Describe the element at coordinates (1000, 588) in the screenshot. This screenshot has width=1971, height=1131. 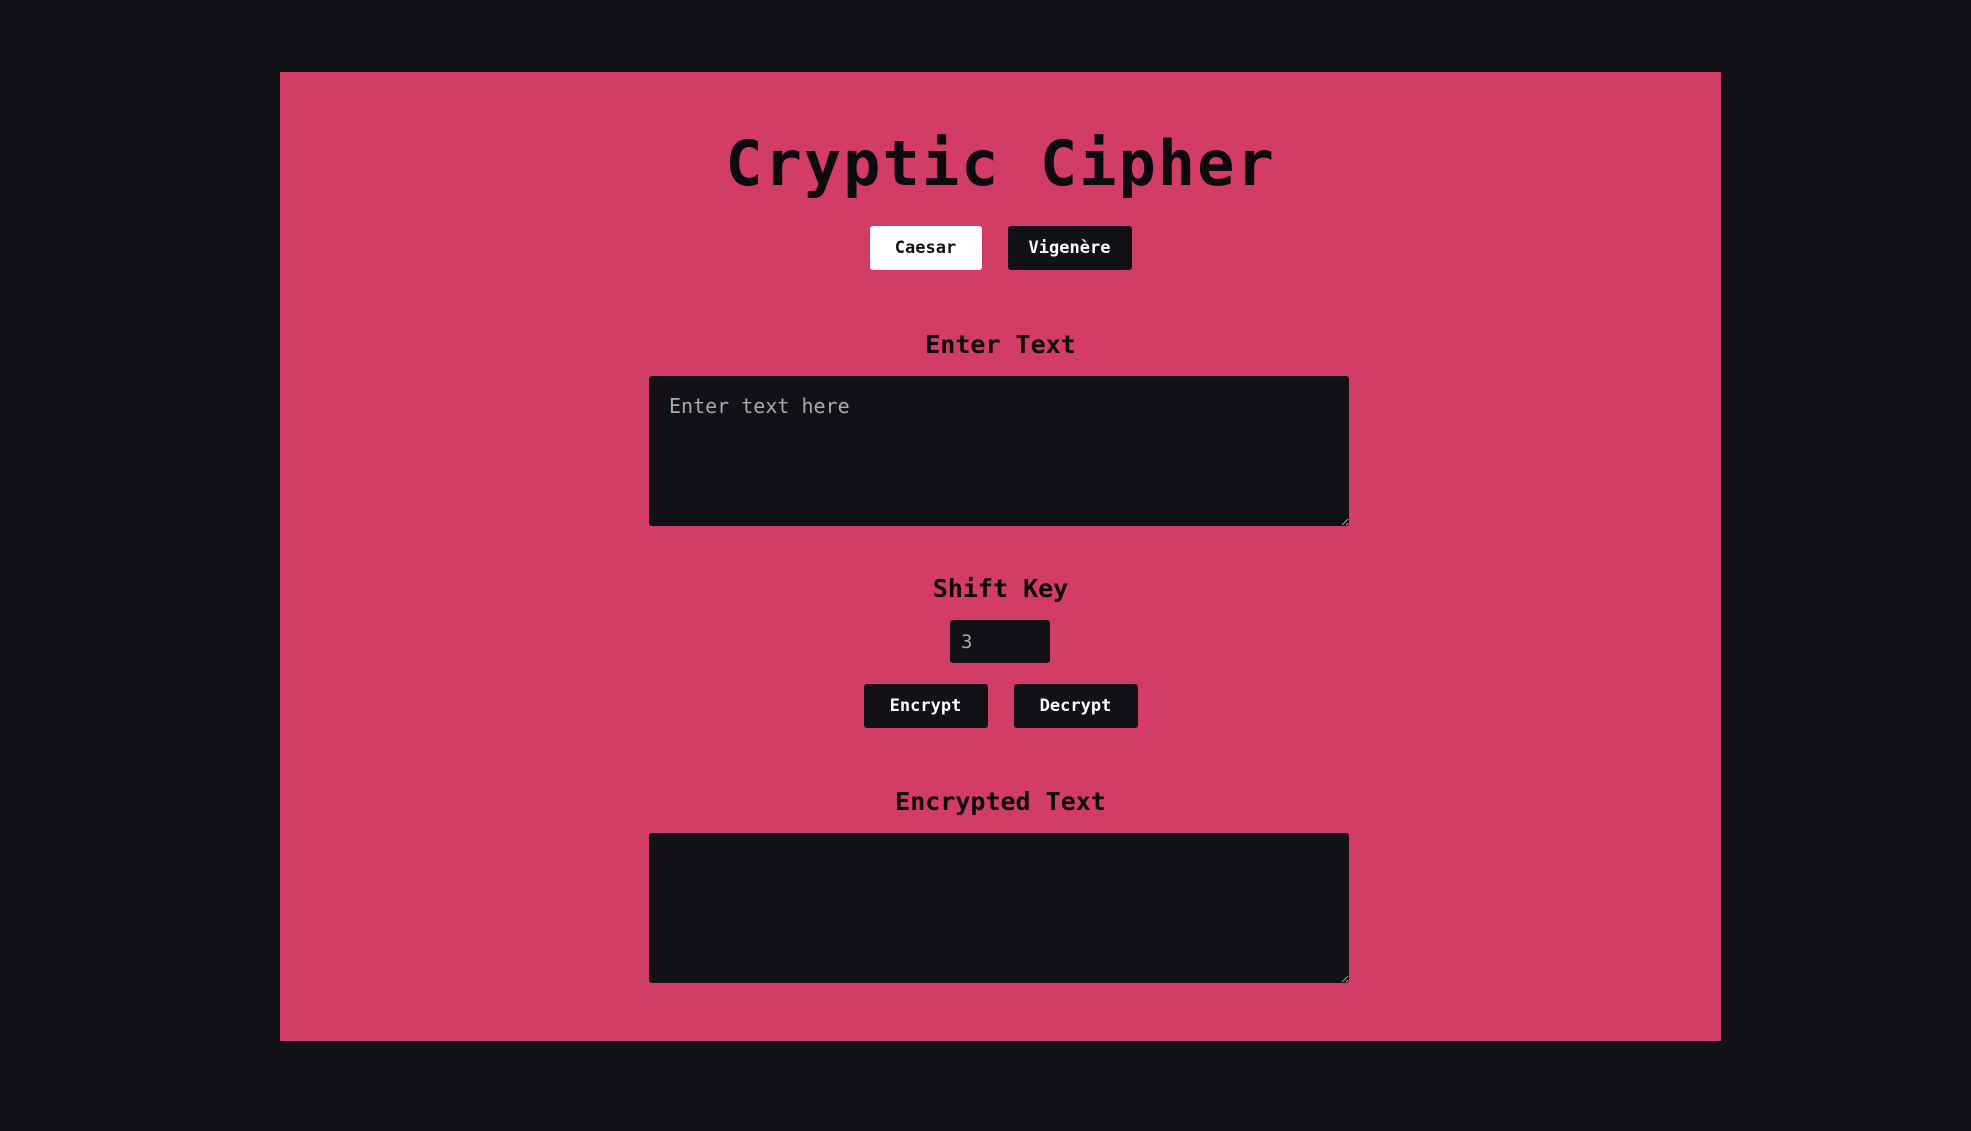
I see `shift-key-label: Shift Key` at that location.